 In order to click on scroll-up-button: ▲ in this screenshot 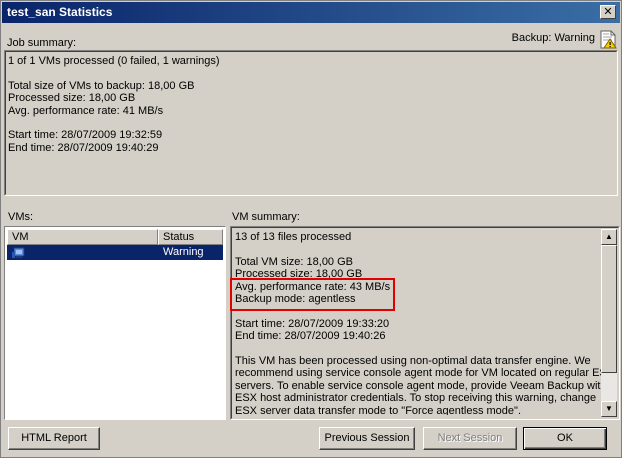, I will do `click(609, 237)`.